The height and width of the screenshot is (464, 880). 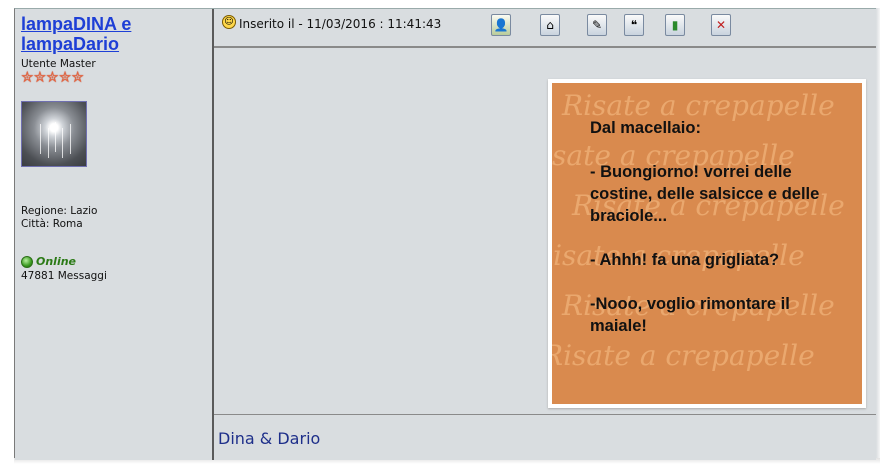 I want to click on bookmark-icon: ▮, so click(x=675, y=25).